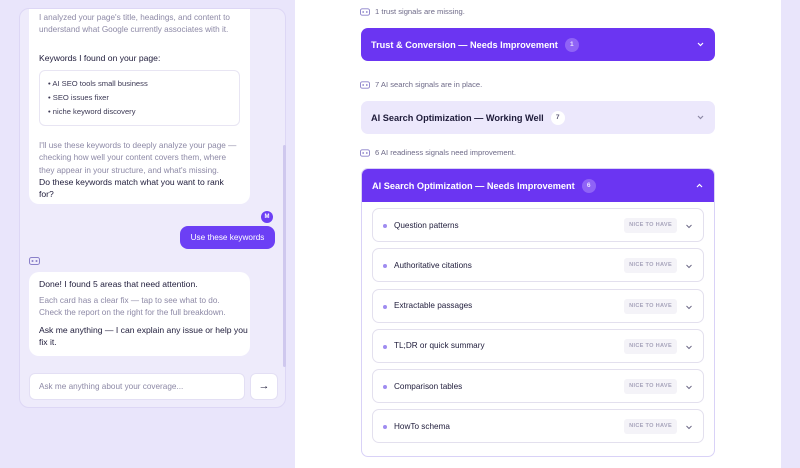 The image size is (800, 468). Describe the element at coordinates (227, 237) in the screenshot. I see `use-keywords-button: Use these keywords` at that location.